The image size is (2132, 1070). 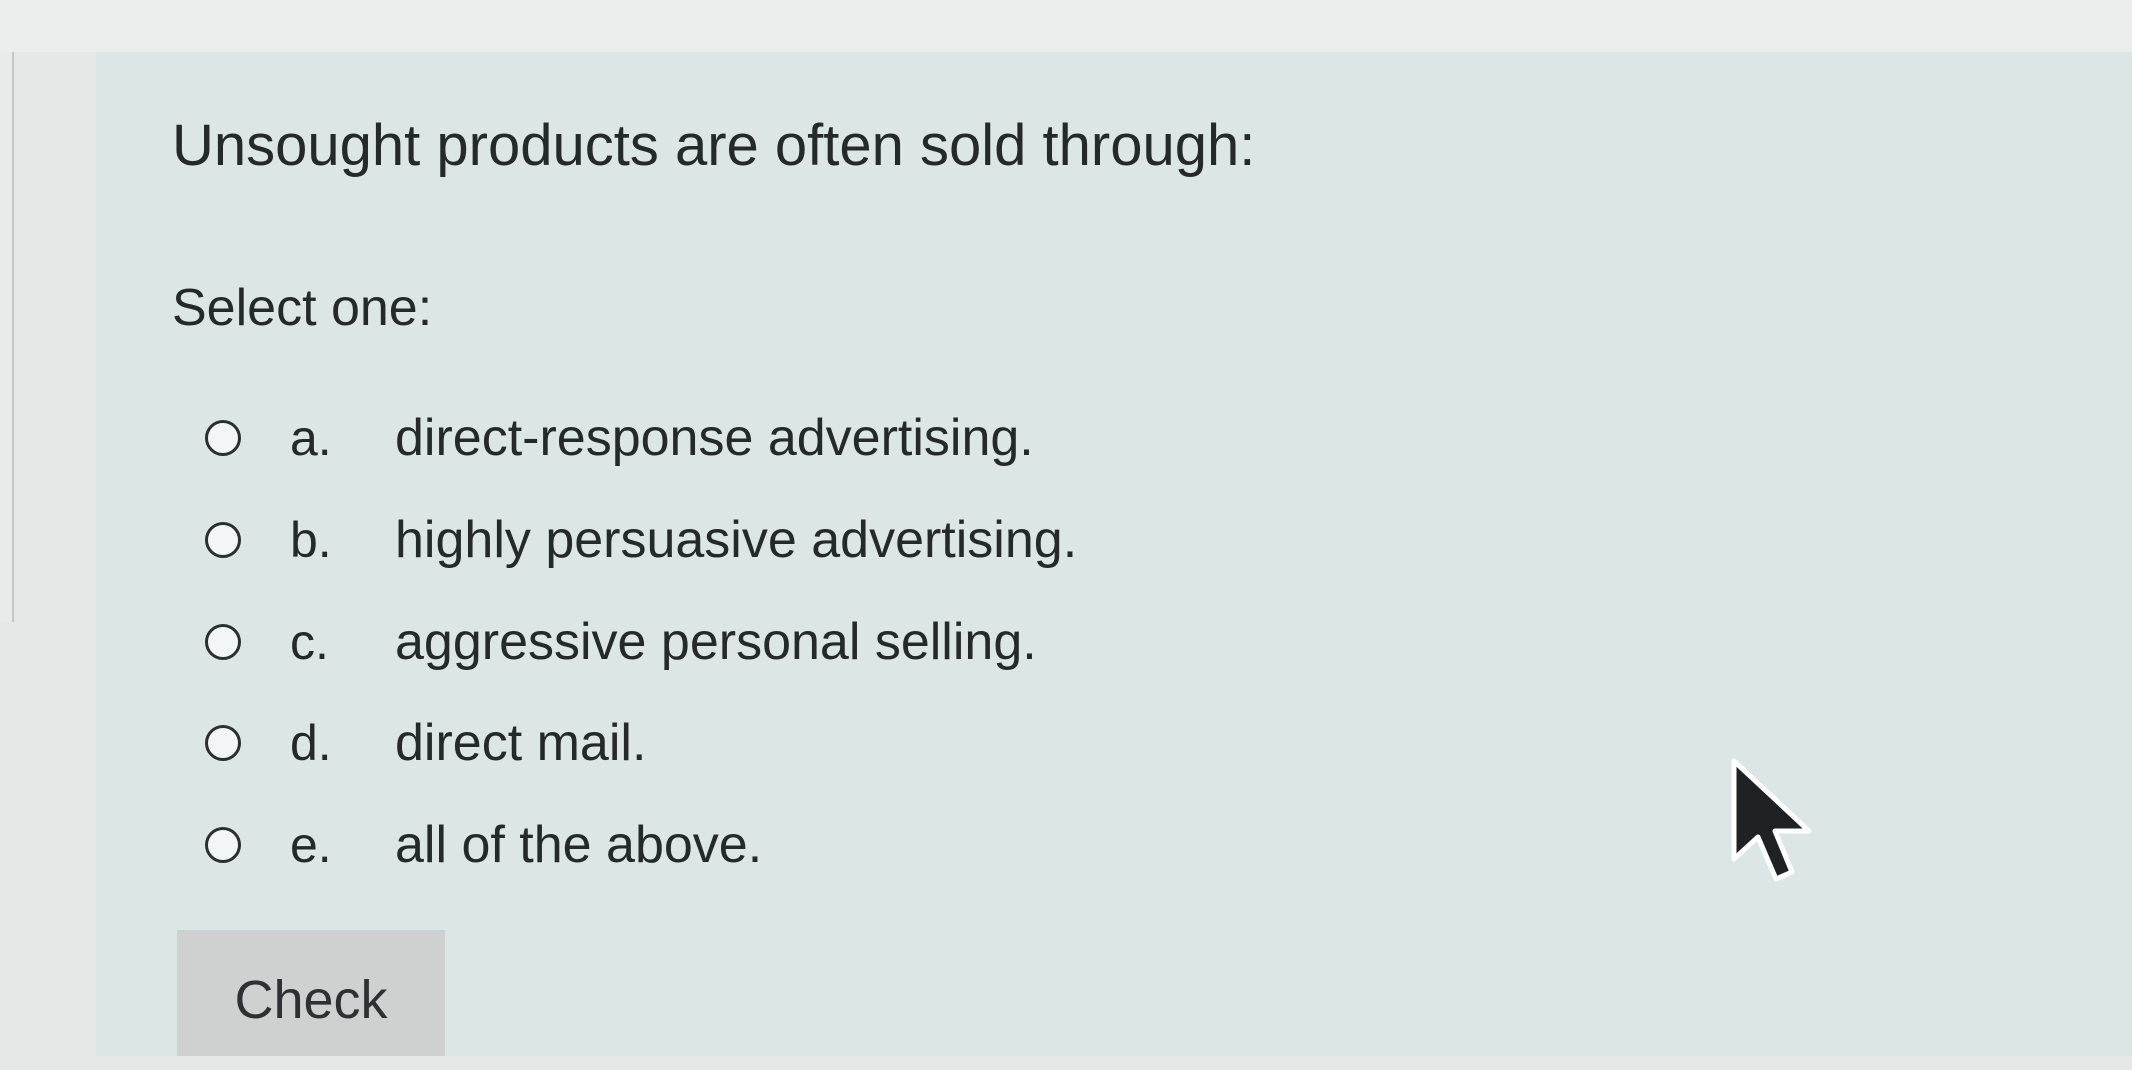 I want to click on option-d: d. direct mail., so click(x=425, y=743).